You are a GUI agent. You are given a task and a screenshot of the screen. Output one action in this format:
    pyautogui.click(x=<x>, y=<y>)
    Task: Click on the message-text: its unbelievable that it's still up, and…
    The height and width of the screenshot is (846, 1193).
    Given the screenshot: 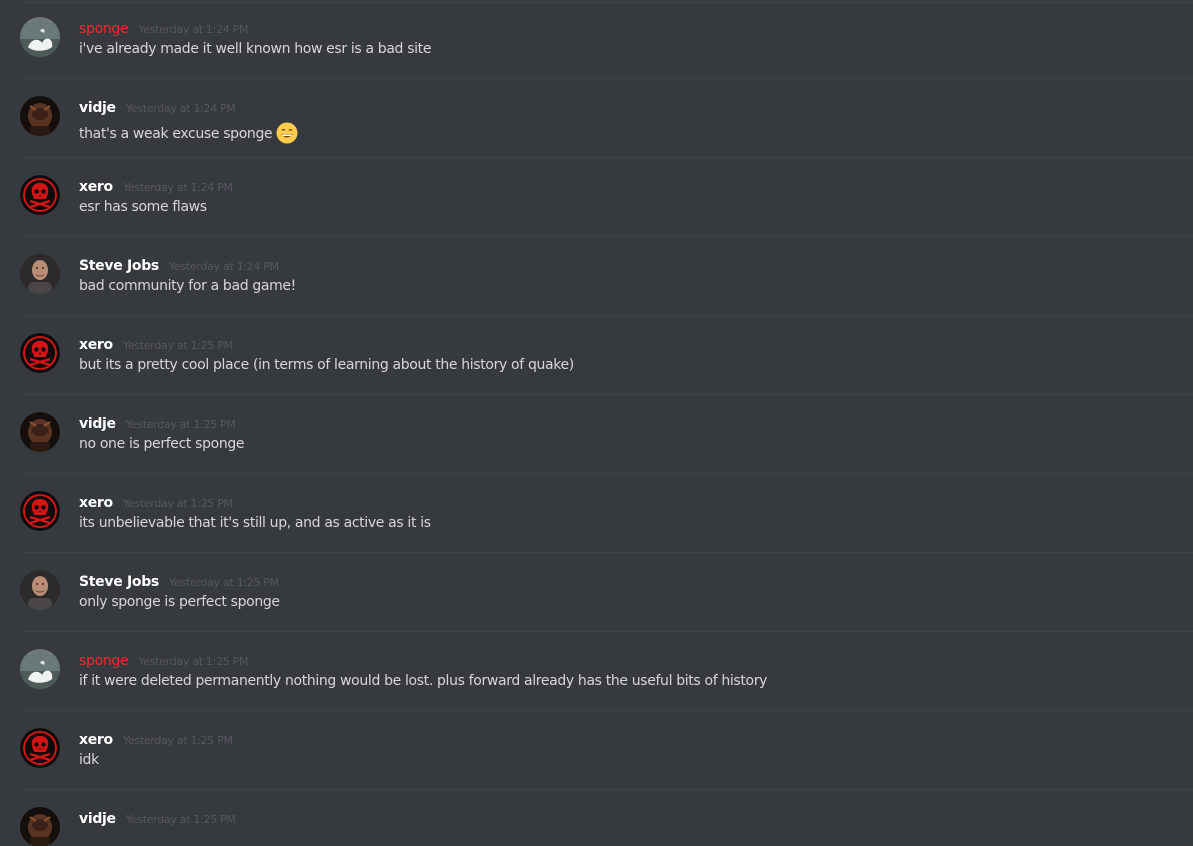 What is the action you would take?
    pyautogui.click(x=255, y=523)
    